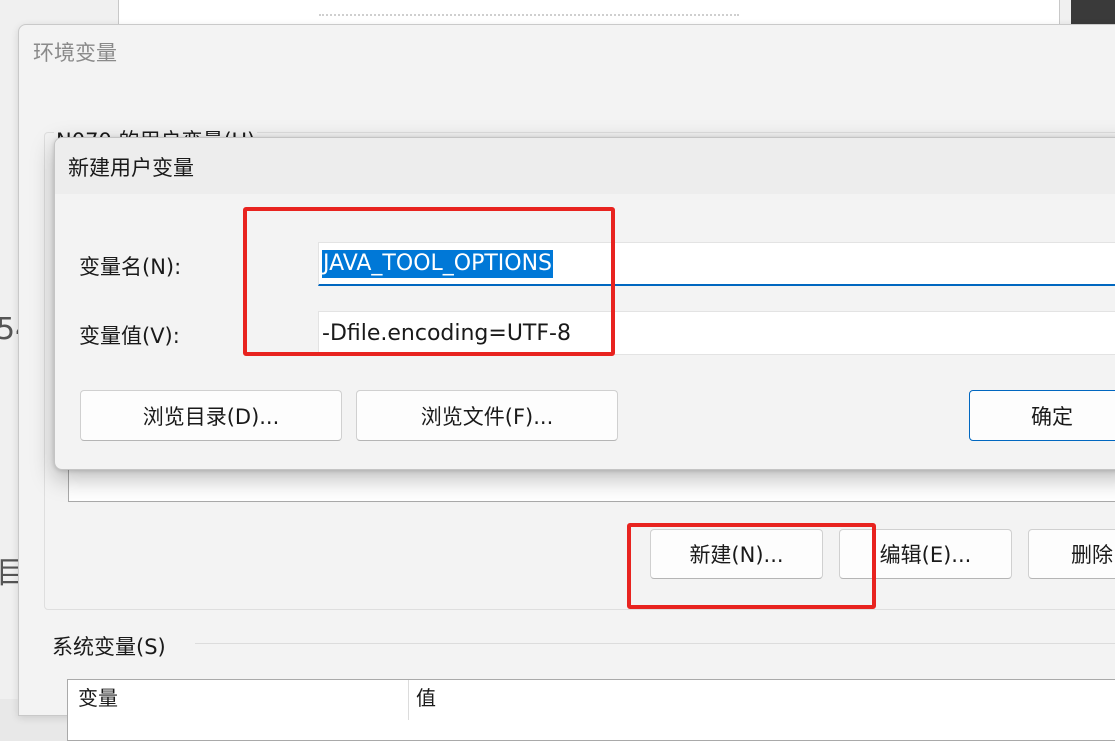 The width and height of the screenshot is (1115, 741). Describe the element at coordinates (438, 263) in the screenshot. I see `selected-variable-name: JAVA_TOOL_OPTIONS` at that location.